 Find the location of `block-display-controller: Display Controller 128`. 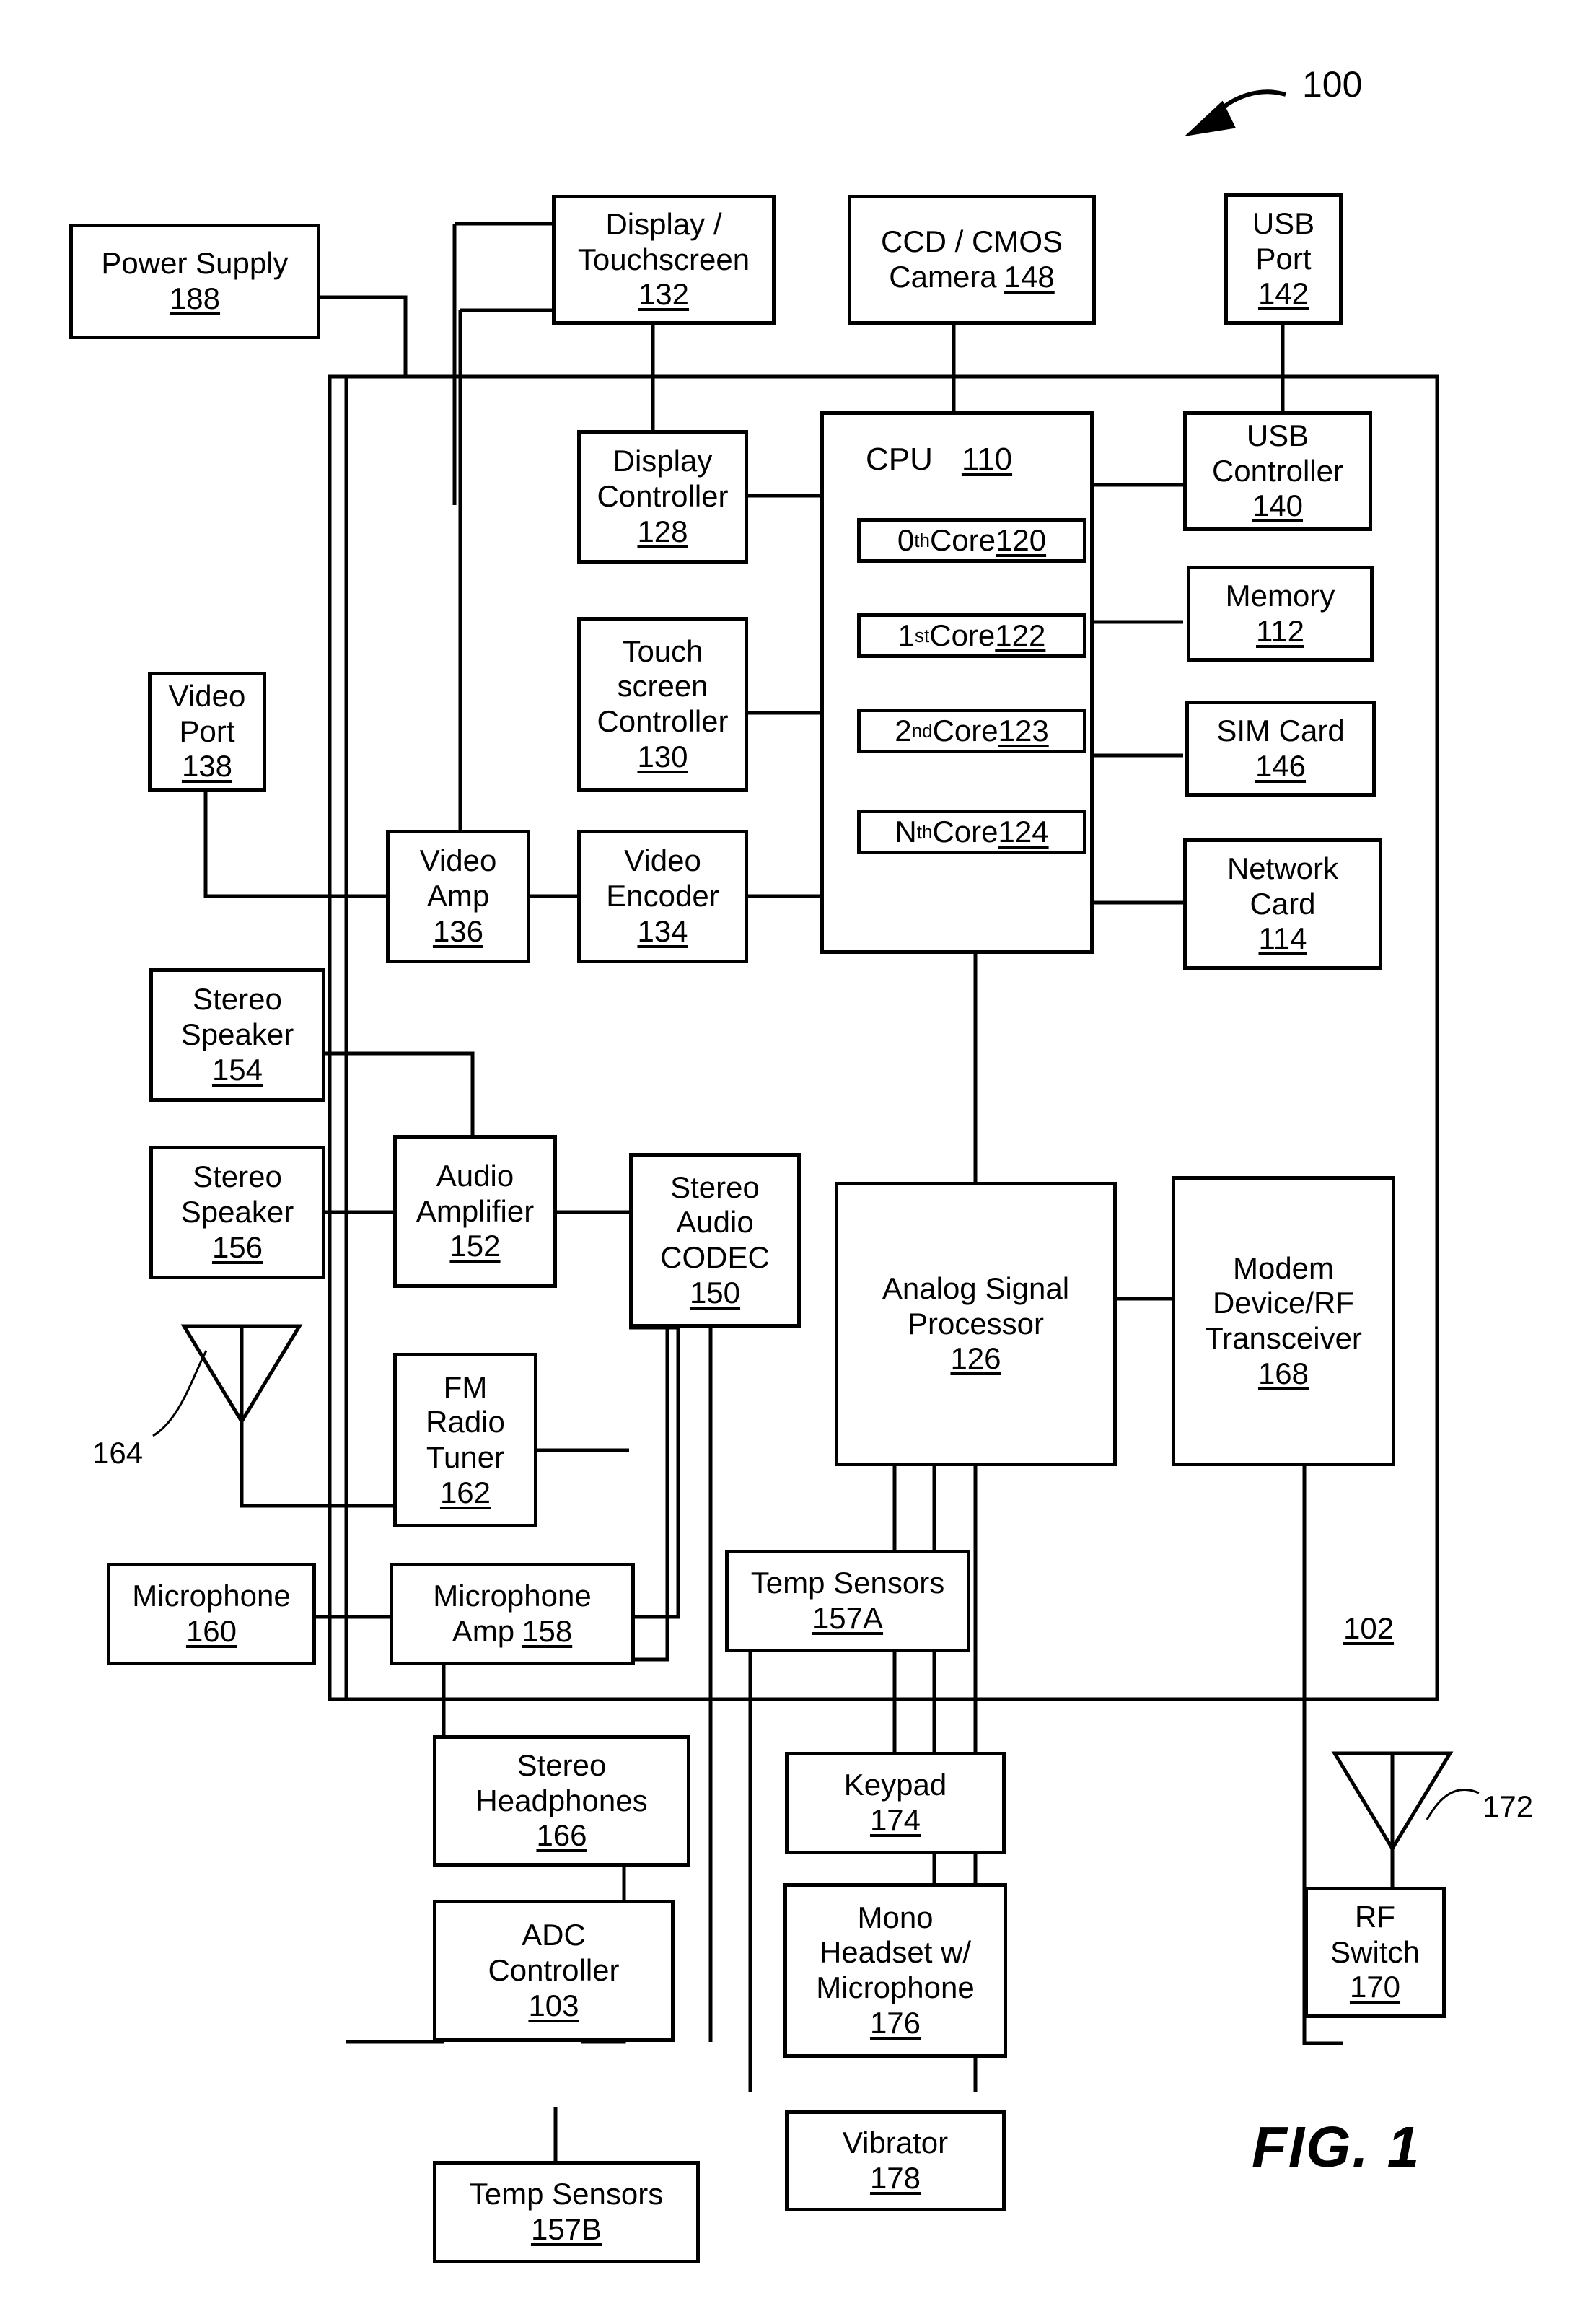

block-display-controller: Display Controller 128 is located at coordinates (662, 497).